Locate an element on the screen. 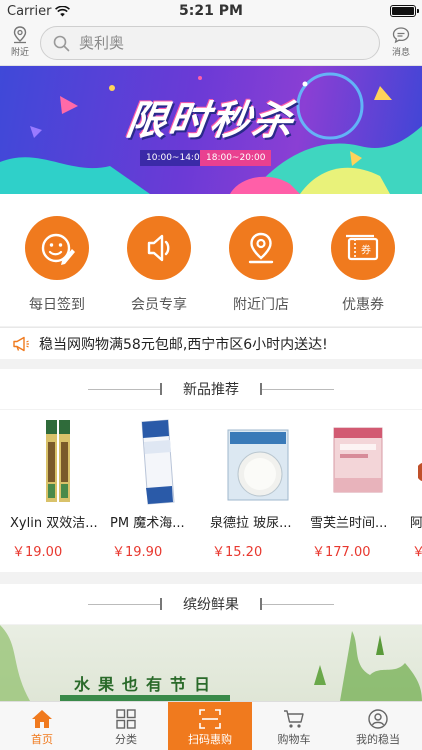 The image size is (422, 750). menu-label-member: 会员专享 is located at coordinates (159, 305).